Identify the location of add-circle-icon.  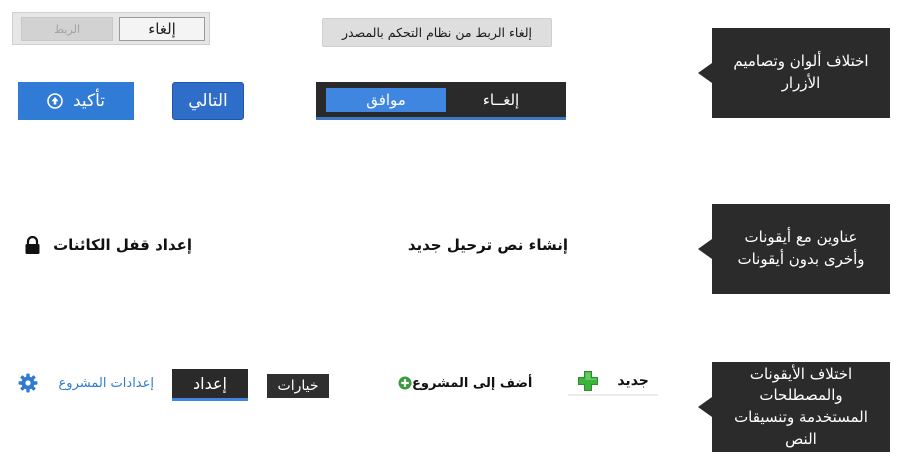
(405, 383).